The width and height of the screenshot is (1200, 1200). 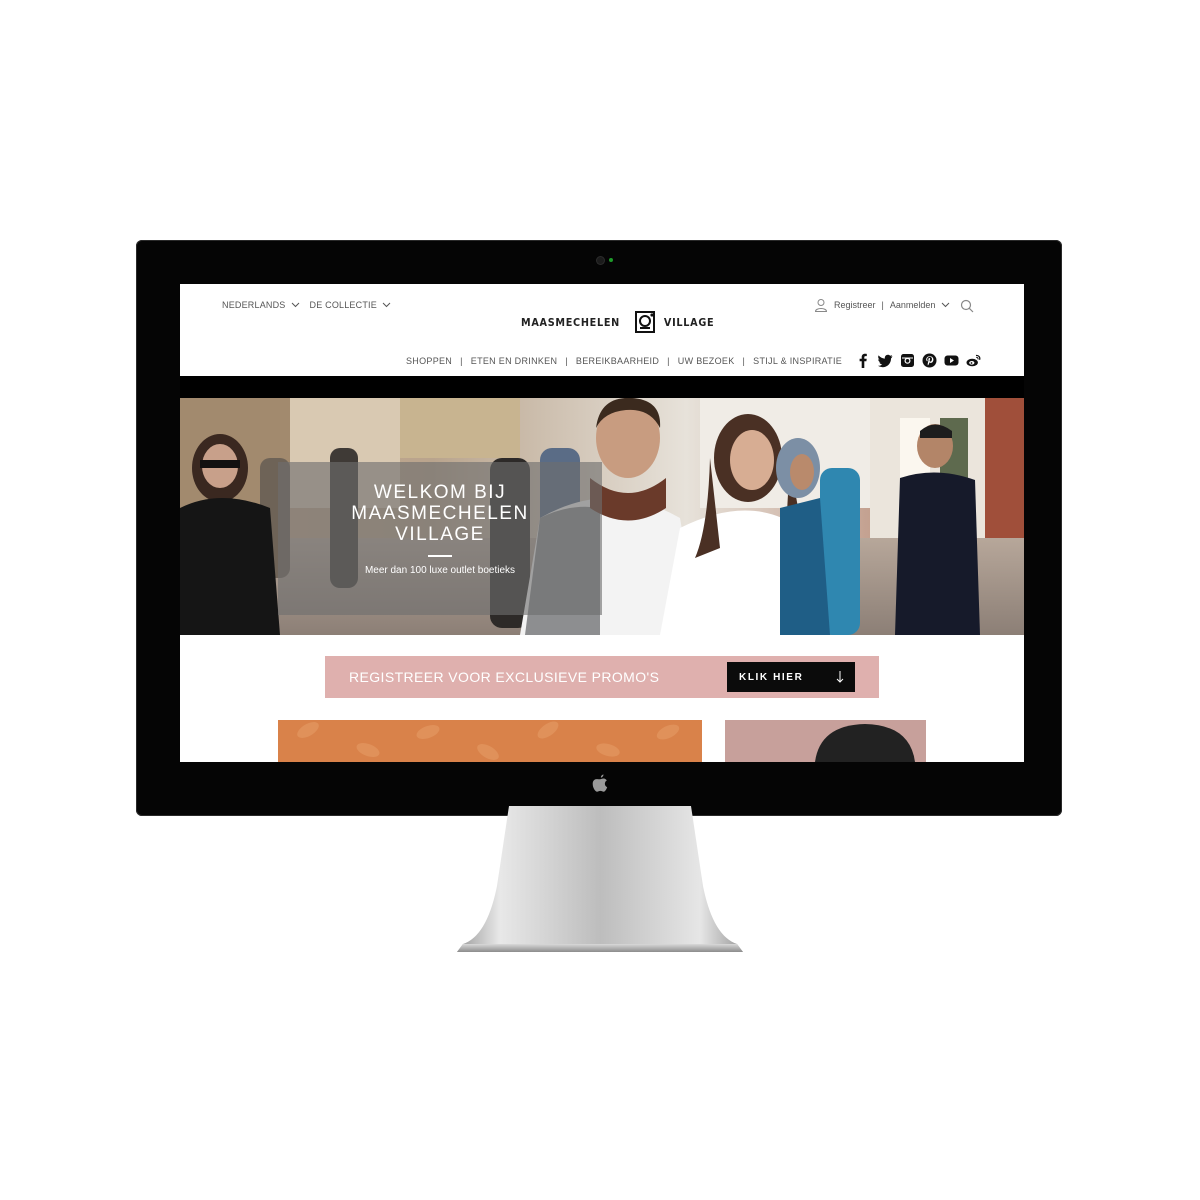 I want to click on facebook-icon, so click(x=863, y=360).